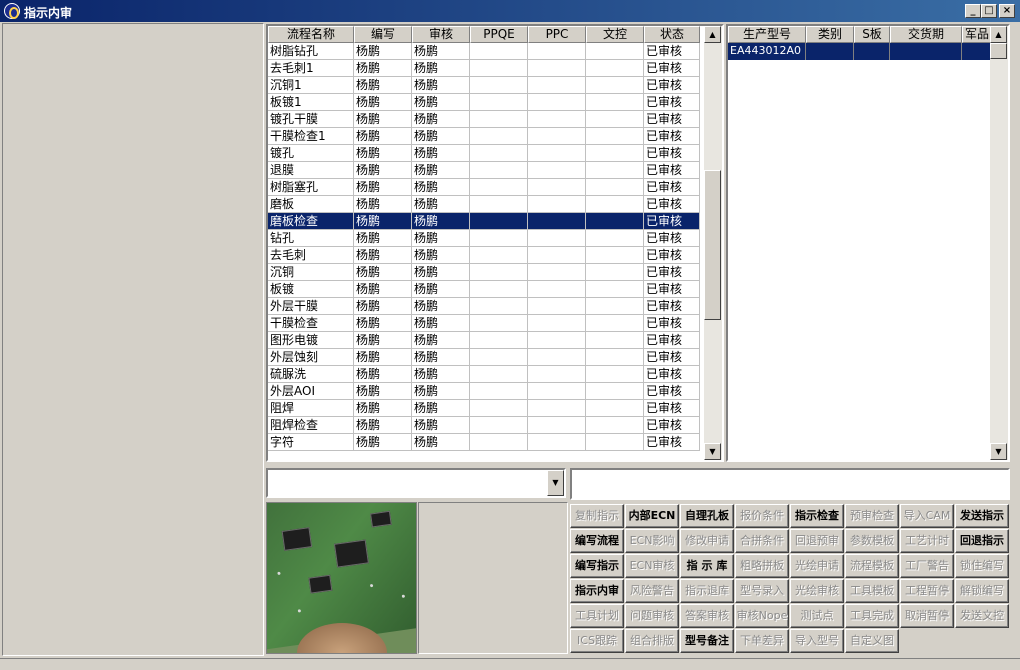 The image size is (1020, 670). Describe the element at coordinates (311, 136) in the screenshot. I see `process-name-cell: 干膜检查1` at that location.